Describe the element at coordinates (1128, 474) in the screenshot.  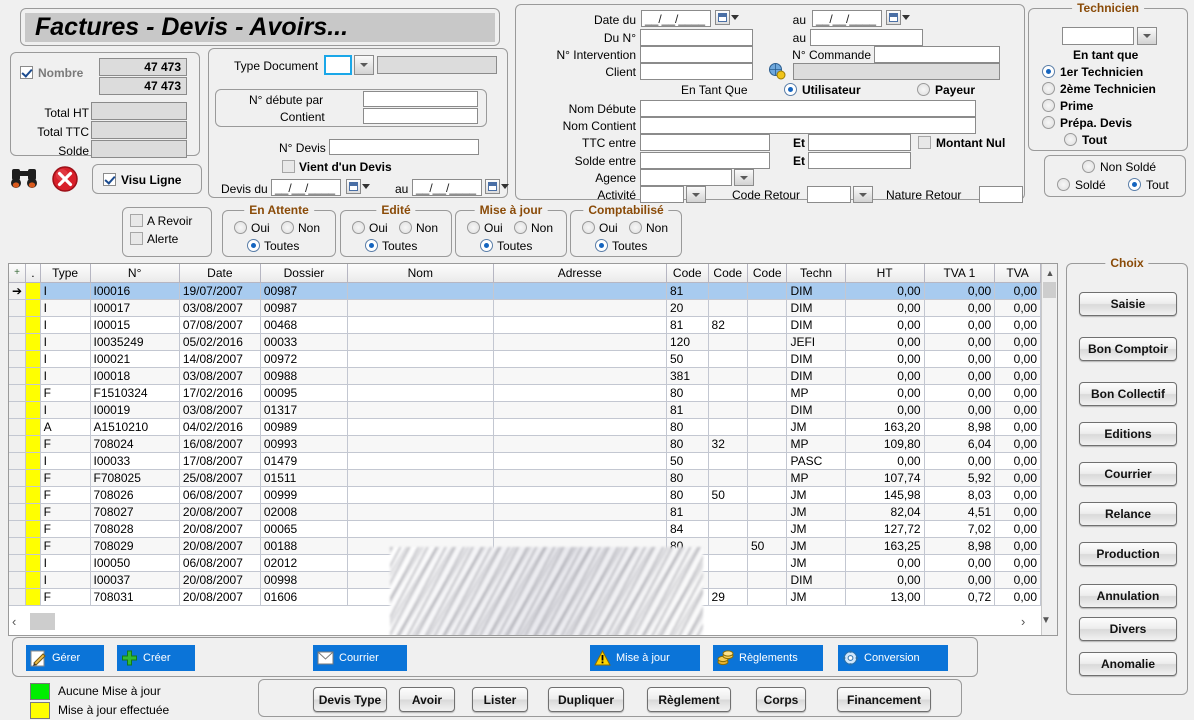
I see `choix-button-courrier: Courrier` at that location.